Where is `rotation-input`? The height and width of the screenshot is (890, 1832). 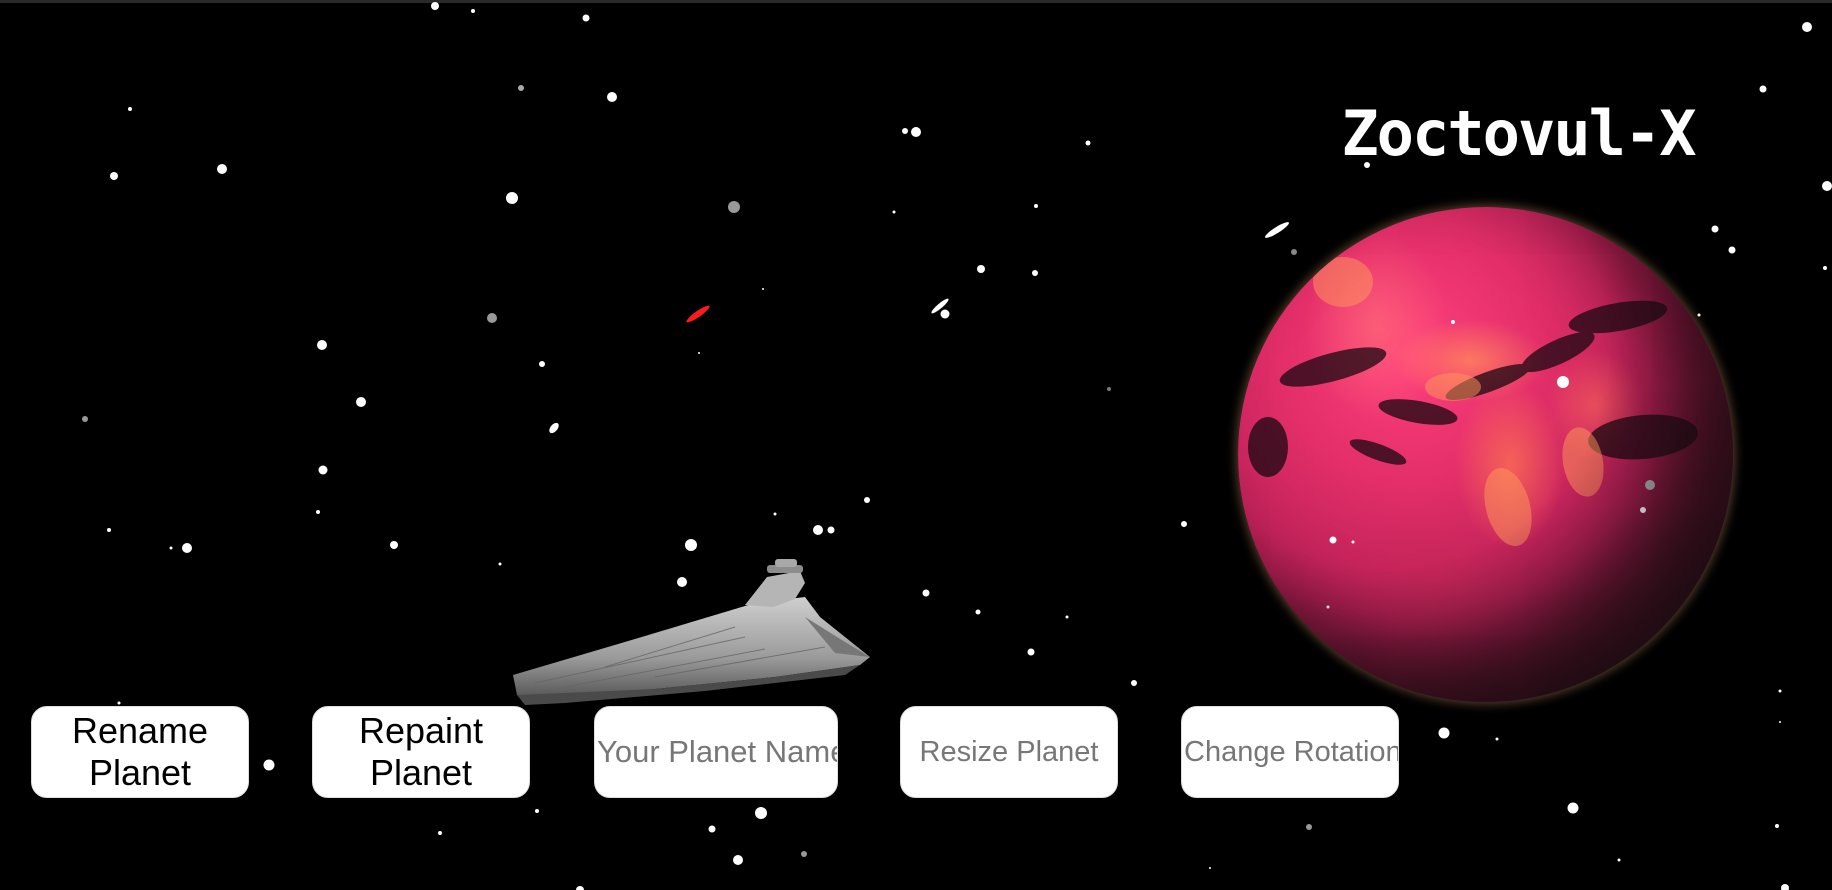
rotation-input is located at coordinates (1290, 752).